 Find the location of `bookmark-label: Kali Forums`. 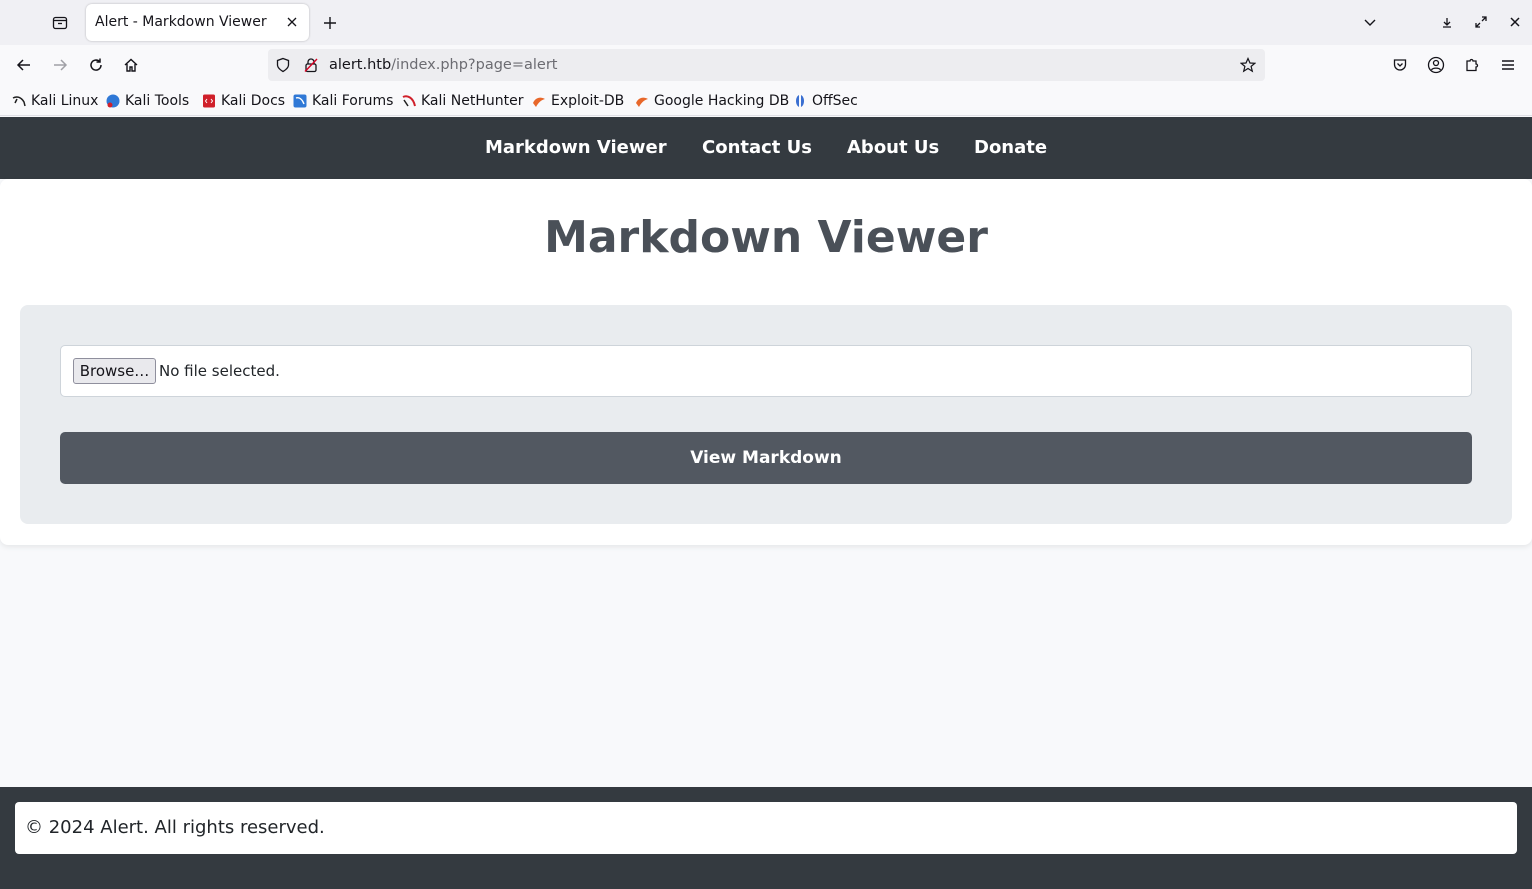

bookmark-label: Kali Forums is located at coordinates (353, 101).